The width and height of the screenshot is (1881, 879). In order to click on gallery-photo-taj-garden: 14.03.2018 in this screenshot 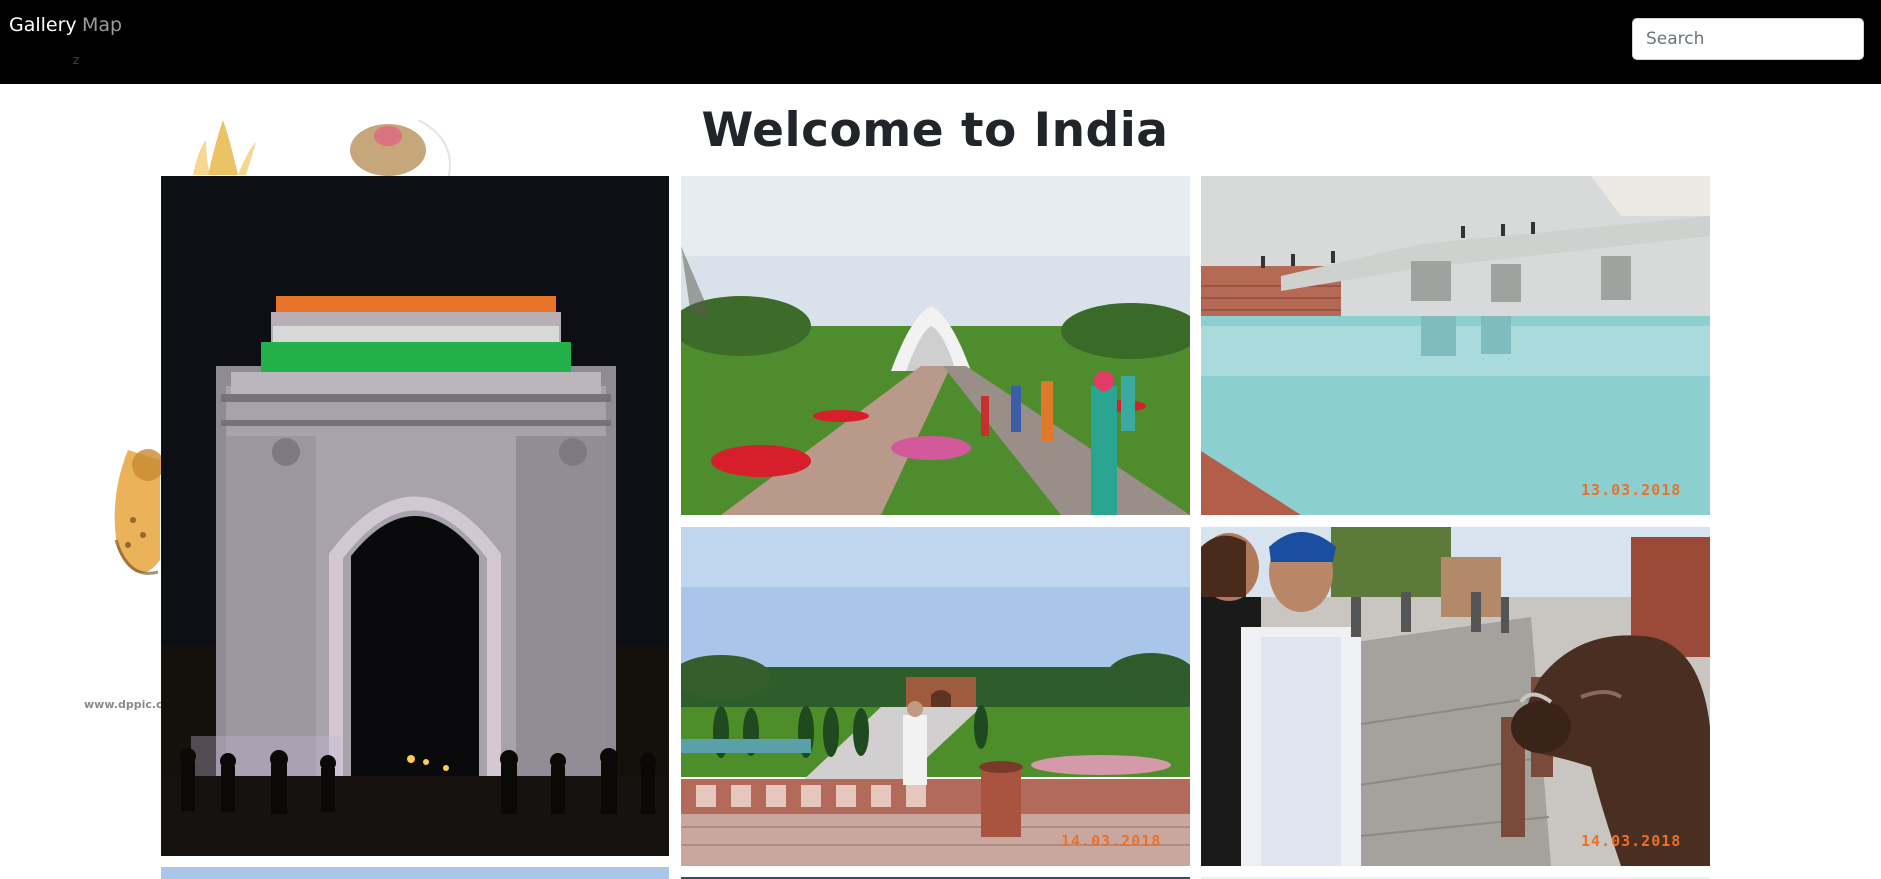, I will do `click(935, 696)`.